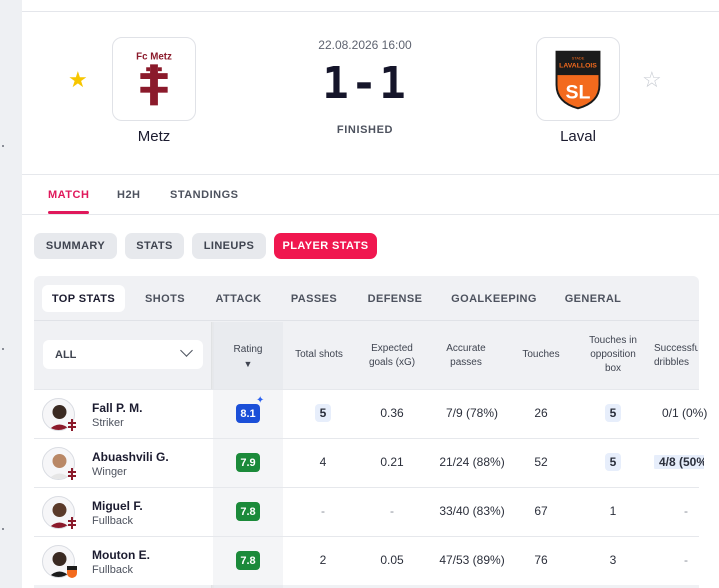  What do you see at coordinates (72, 572) in the screenshot?
I see `laval-club-icon` at bounding box center [72, 572].